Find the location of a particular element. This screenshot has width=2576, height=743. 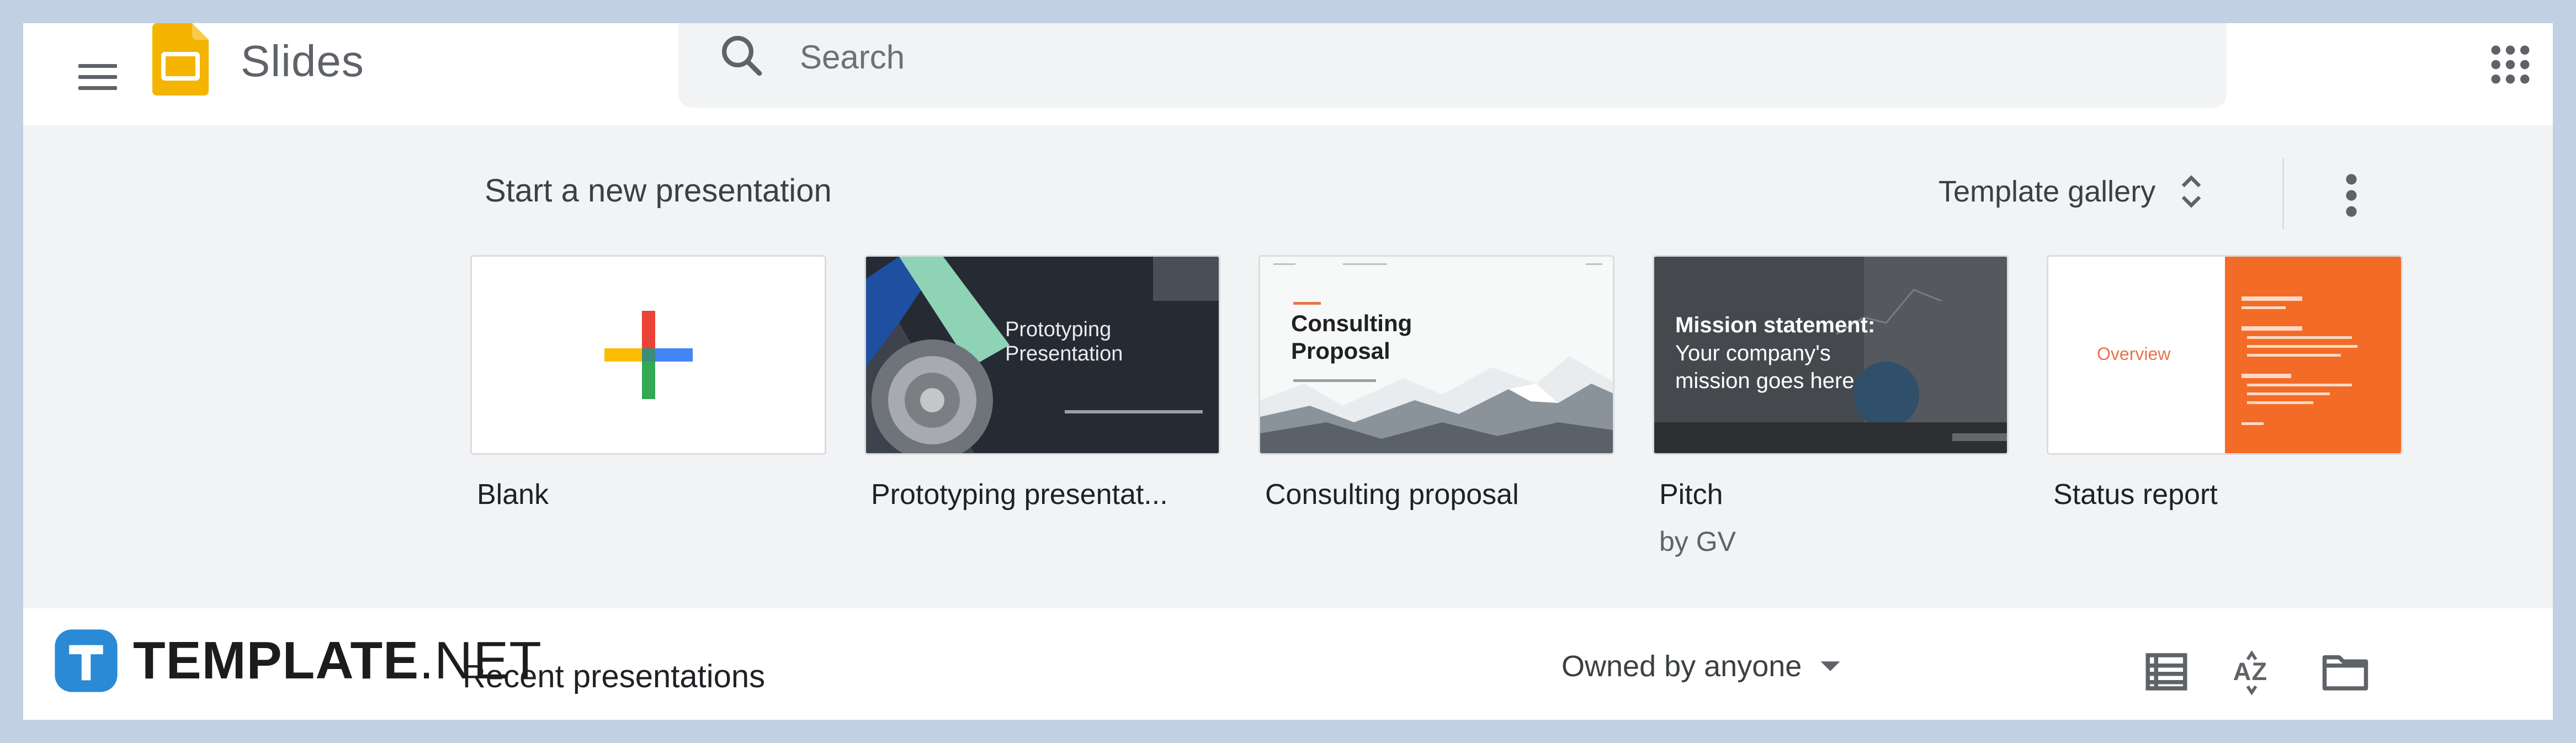

template-blank: Blank is located at coordinates (648, 383).